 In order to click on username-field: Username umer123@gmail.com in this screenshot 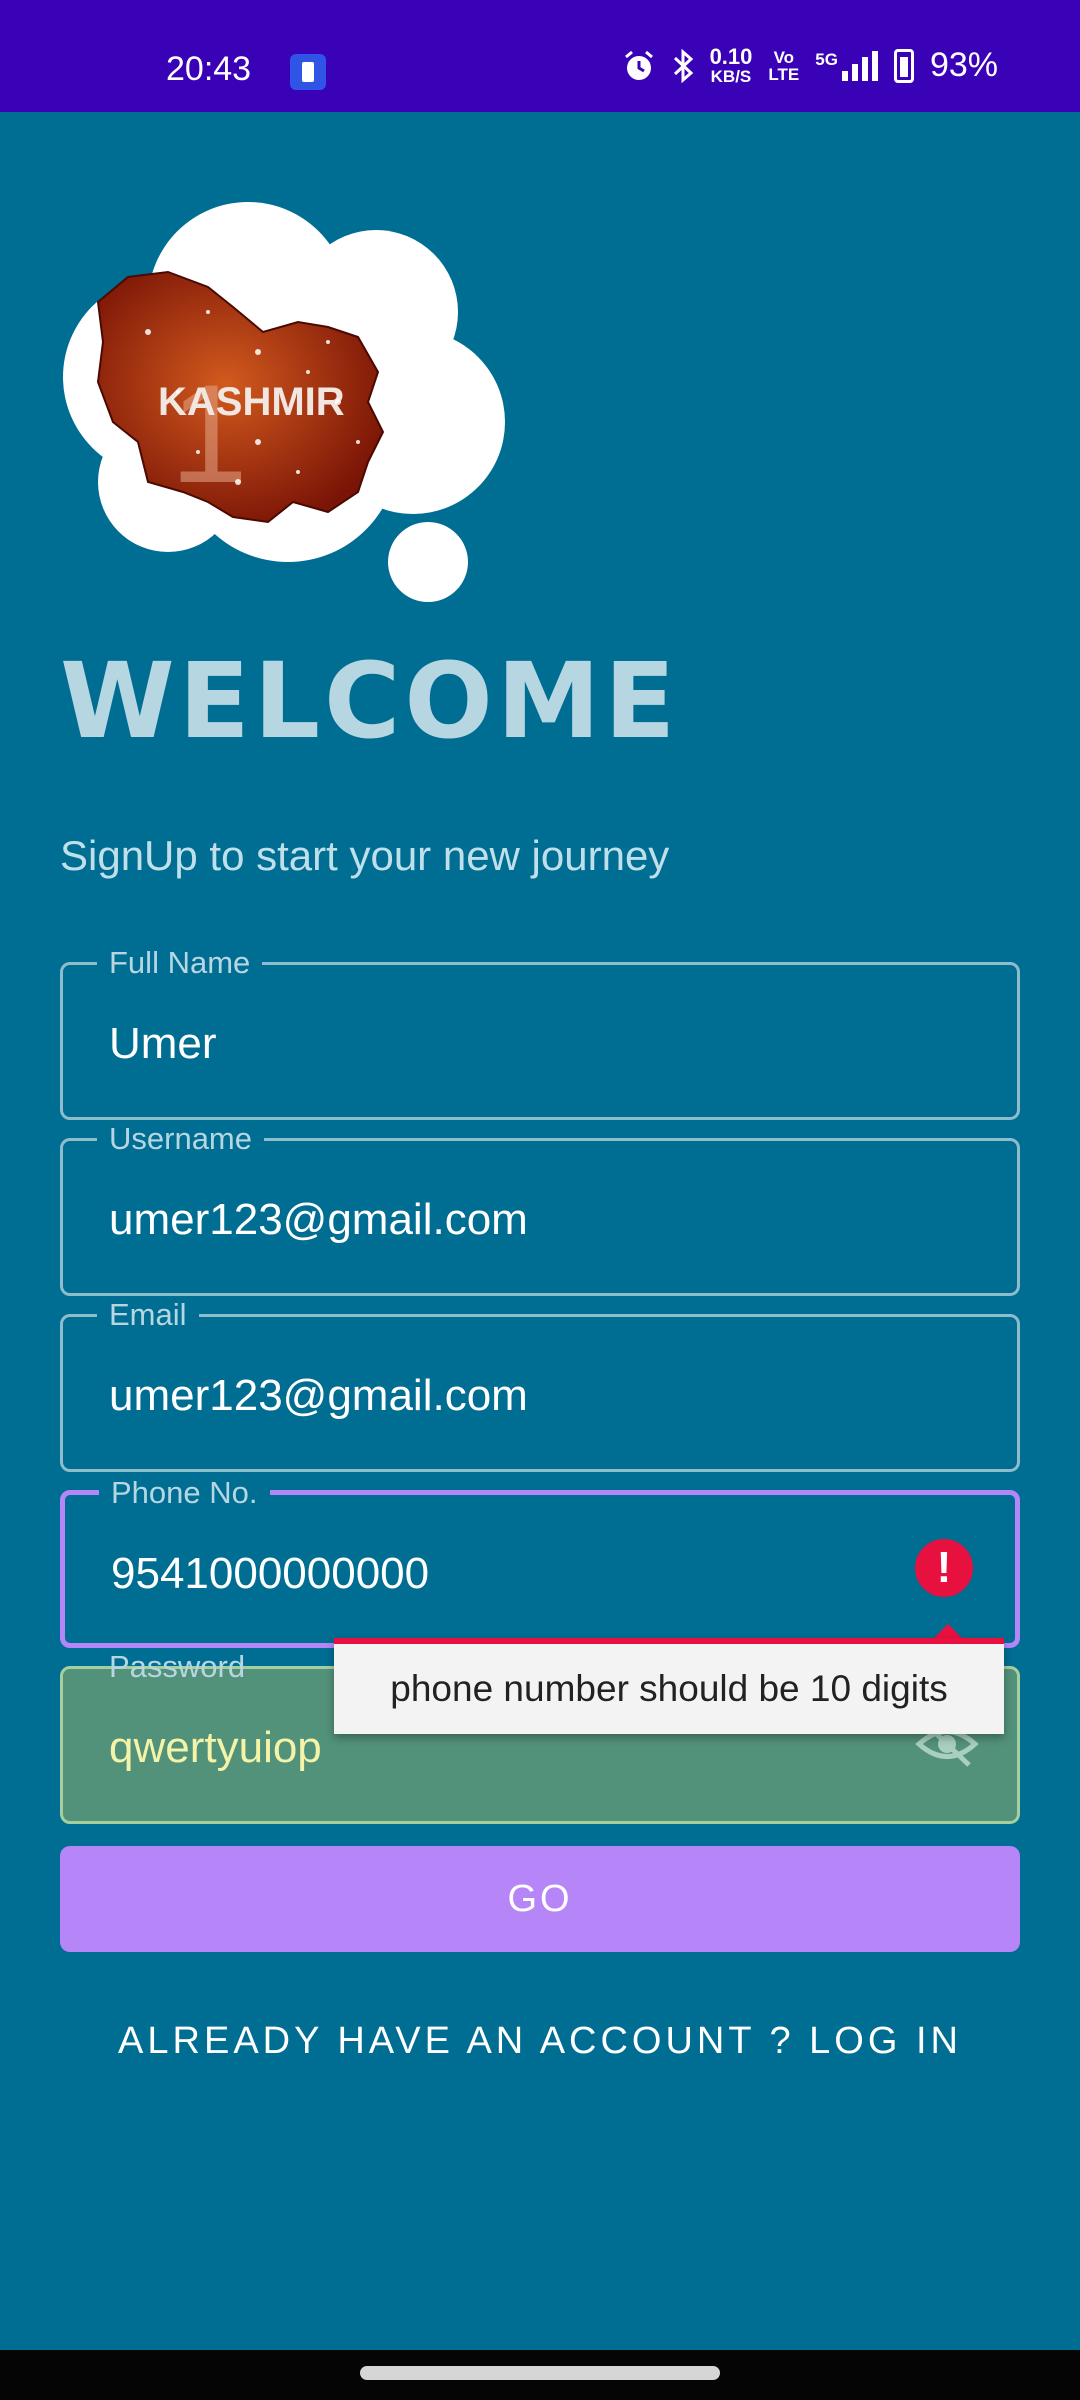, I will do `click(540, 1208)`.